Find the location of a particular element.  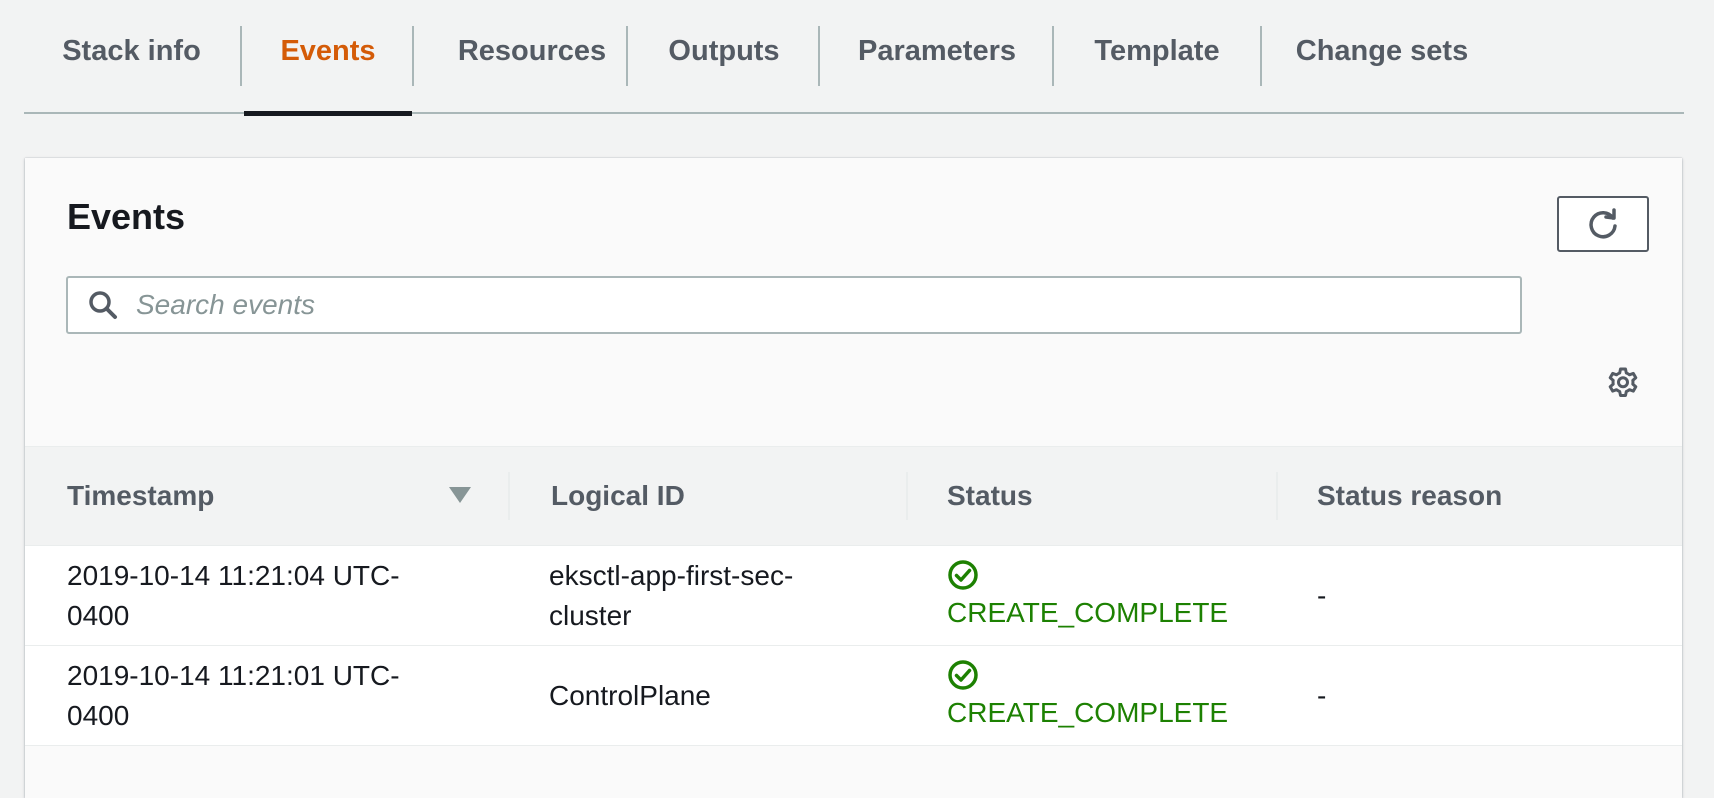

search-input is located at coordinates (811, 305).